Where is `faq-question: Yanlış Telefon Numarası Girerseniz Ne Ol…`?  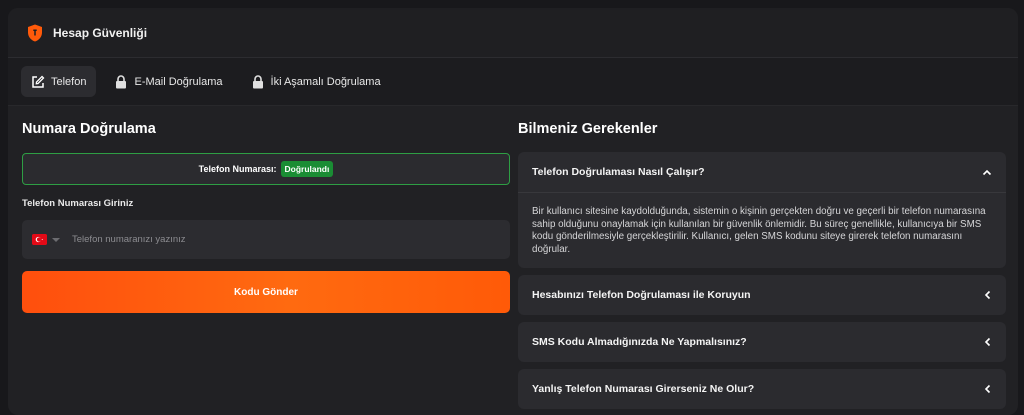
faq-question: Yanlış Telefon Numarası Girerseniz Ne Ol… is located at coordinates (643, 389).